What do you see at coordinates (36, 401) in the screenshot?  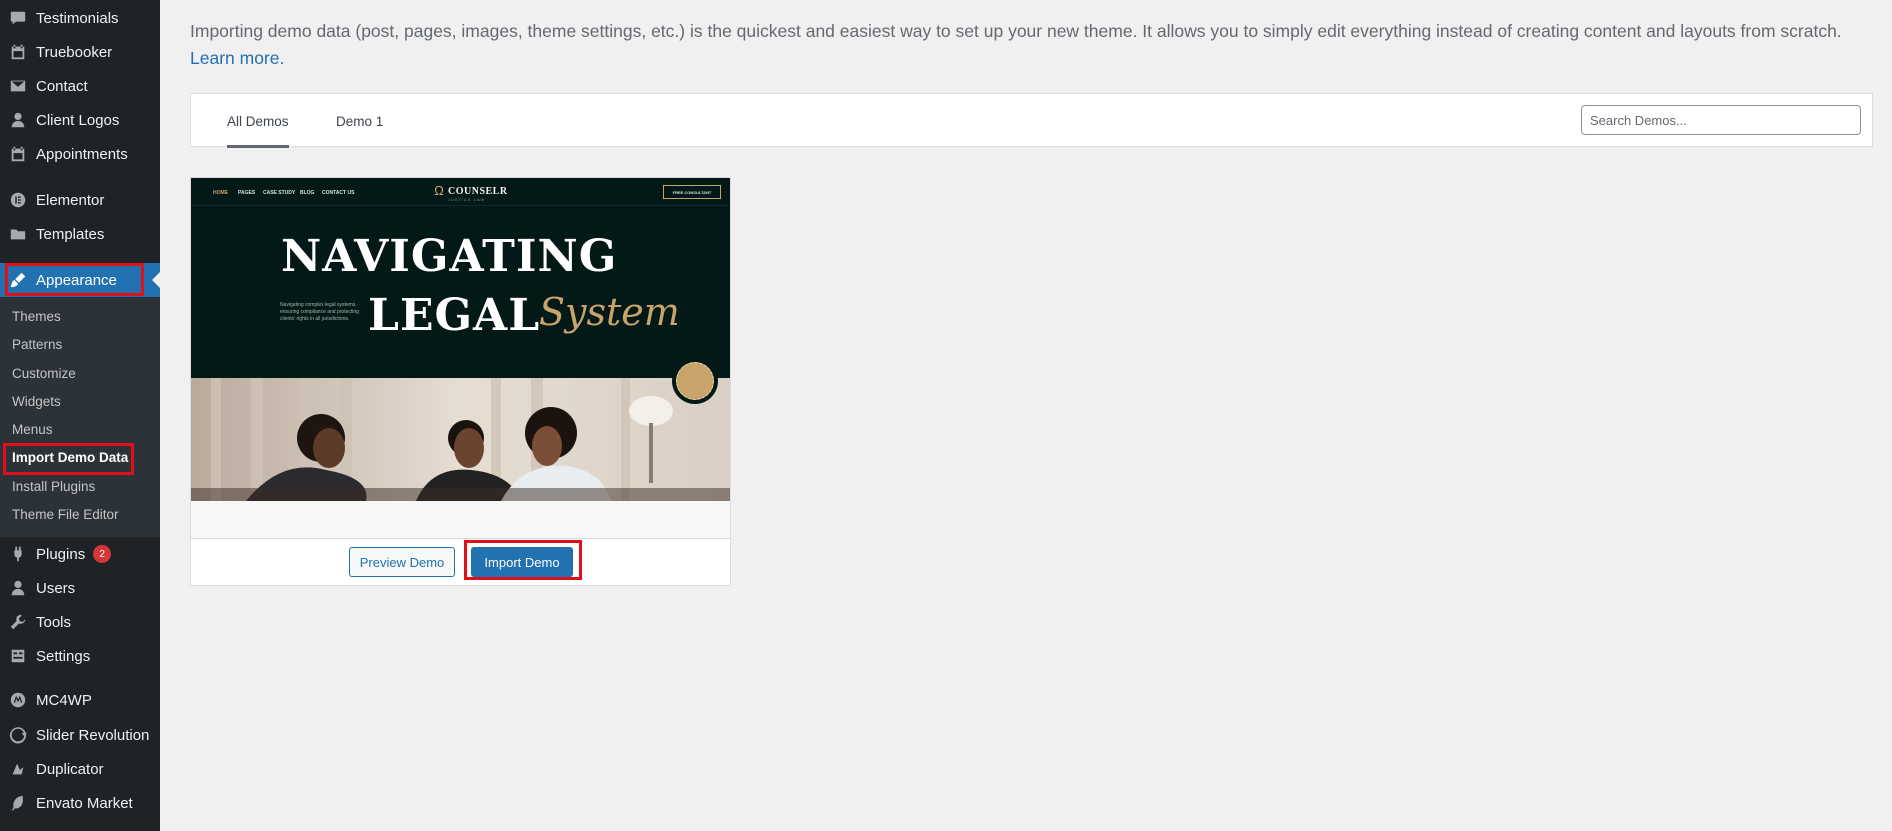 I see `submenu-widgets: Widgets` at bounding box center [36, 401].